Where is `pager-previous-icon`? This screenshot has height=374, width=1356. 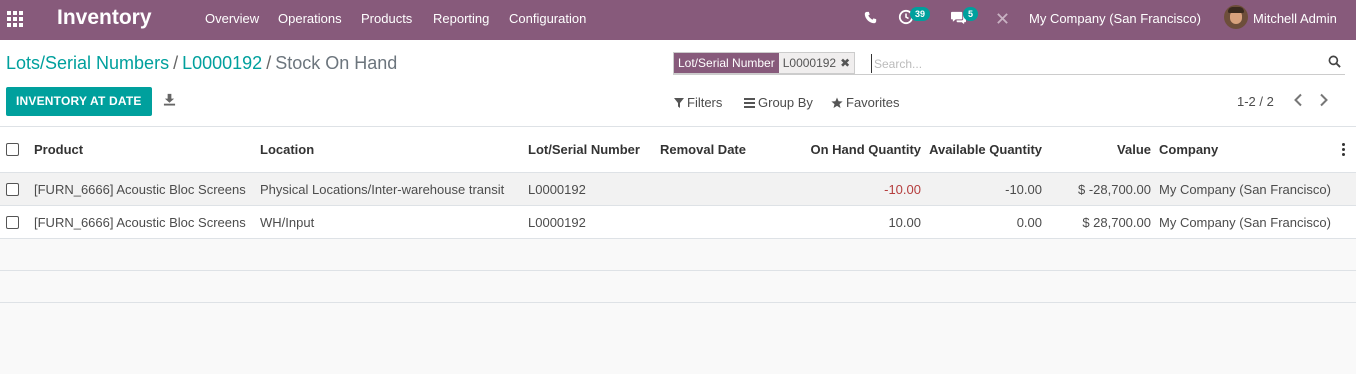 pager-previous-icon is located at coordinates (1298, 101).